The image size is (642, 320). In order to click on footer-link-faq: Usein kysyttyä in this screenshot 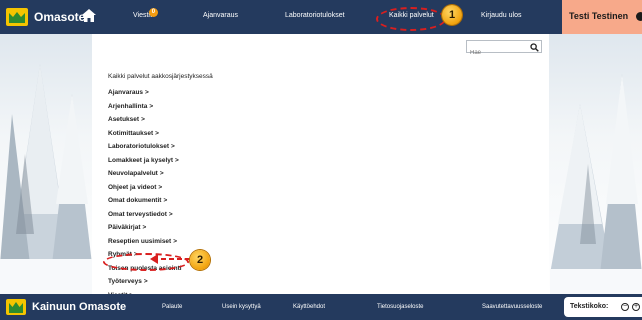, I will do `click(241, 307)`.